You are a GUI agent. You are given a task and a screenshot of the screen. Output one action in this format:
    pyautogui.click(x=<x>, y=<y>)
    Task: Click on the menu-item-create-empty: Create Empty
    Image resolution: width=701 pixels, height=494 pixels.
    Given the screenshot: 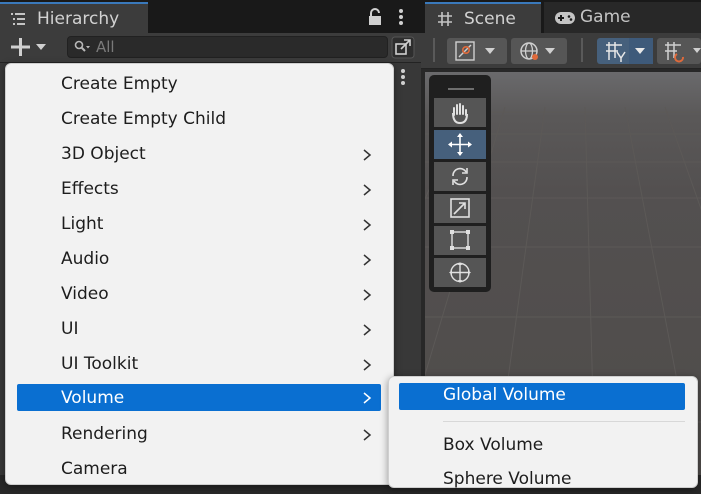 What is the action you would take?
    pyautogui.click(x=199, y=85)
    